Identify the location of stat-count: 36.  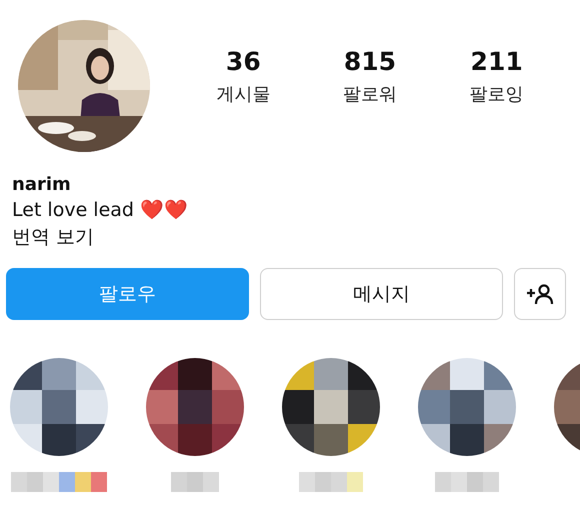
(243, 61).